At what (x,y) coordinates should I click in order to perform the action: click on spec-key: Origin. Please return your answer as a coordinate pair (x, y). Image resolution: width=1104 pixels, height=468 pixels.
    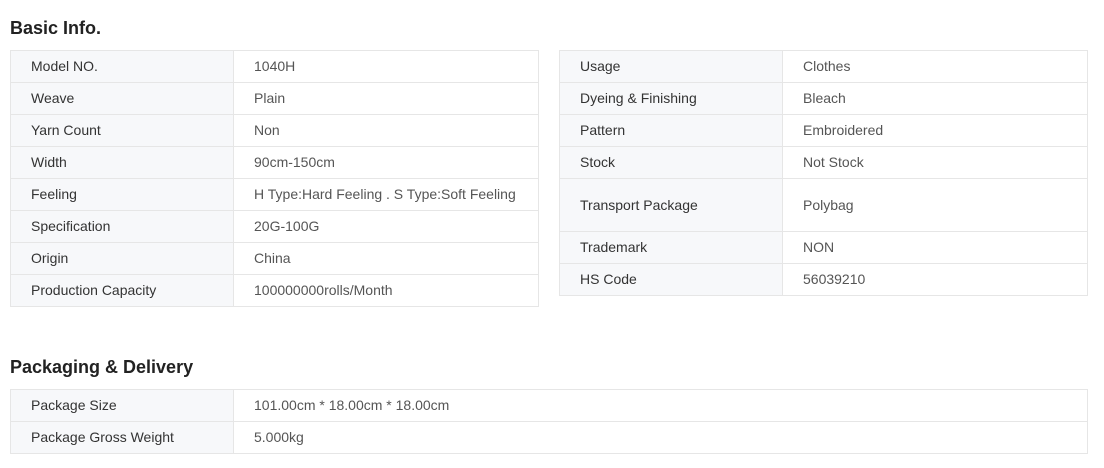
    Looking at the image, I should click on (122, 258).